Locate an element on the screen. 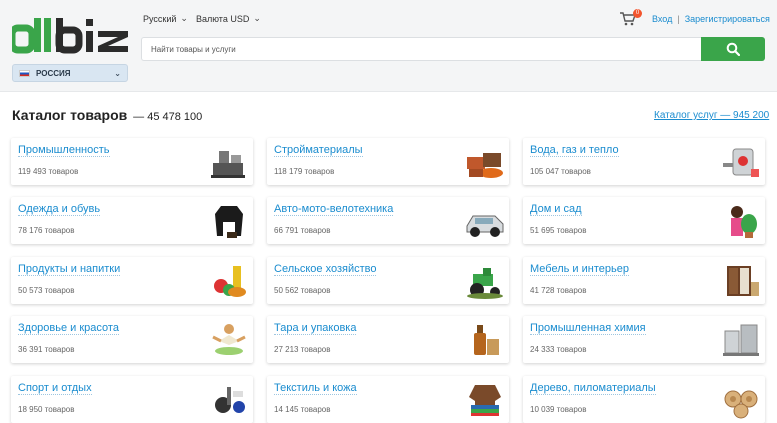  category-count: 50 573 товаров is located at coordinates (46, 290).